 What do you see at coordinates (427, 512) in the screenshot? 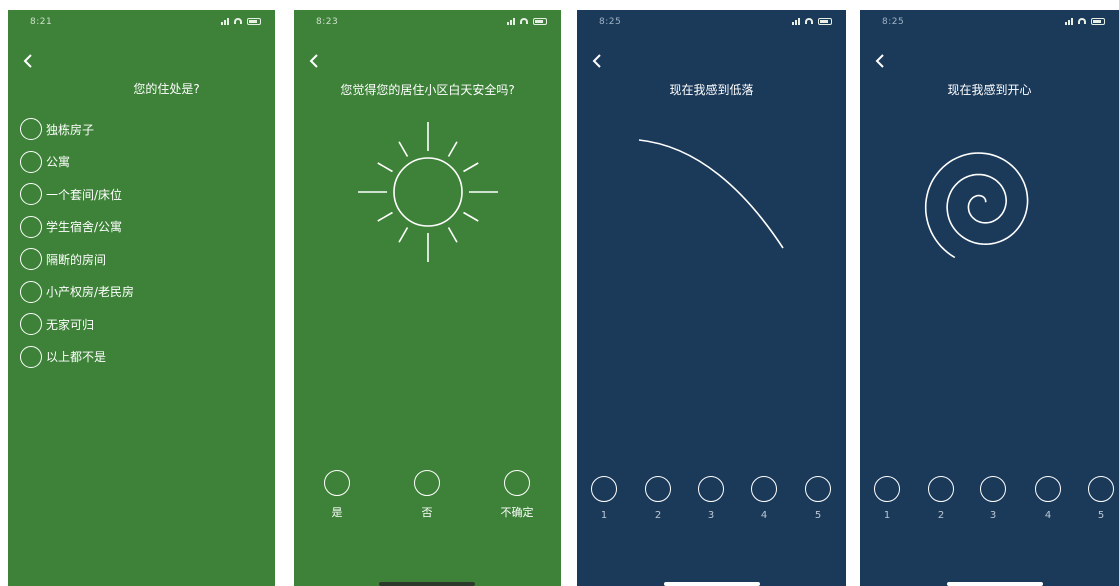
I see `choice-label: 否` at bounding box center [427, 512].